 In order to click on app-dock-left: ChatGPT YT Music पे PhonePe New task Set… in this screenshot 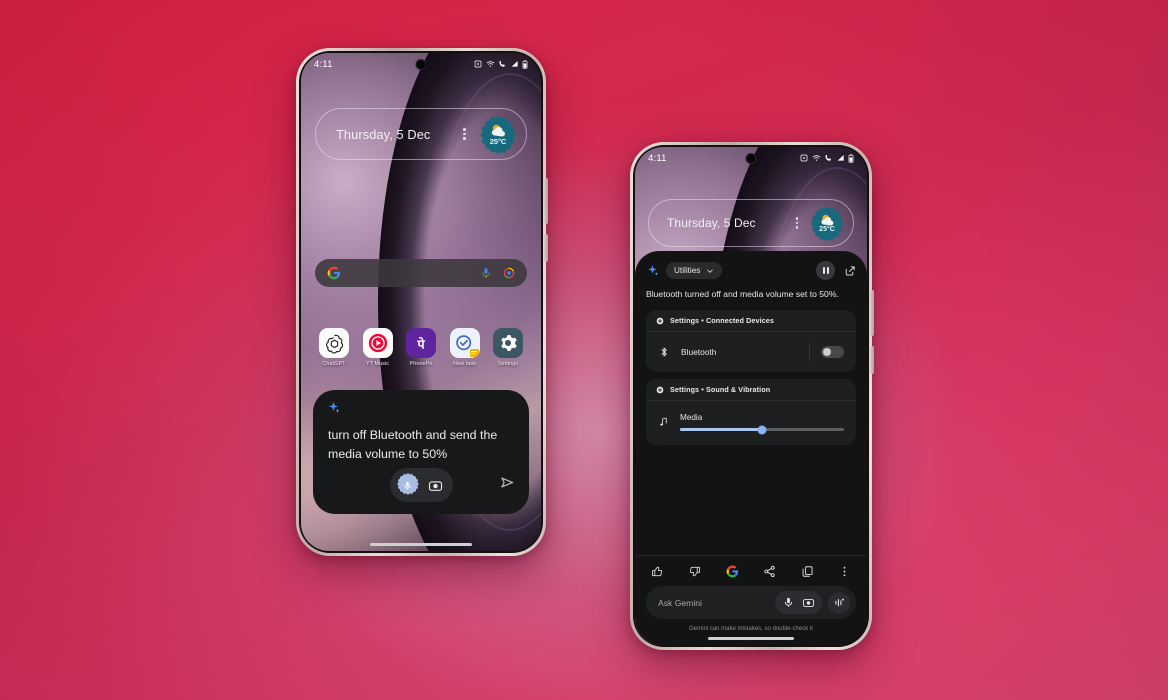, I will do `click(421, 347)`.